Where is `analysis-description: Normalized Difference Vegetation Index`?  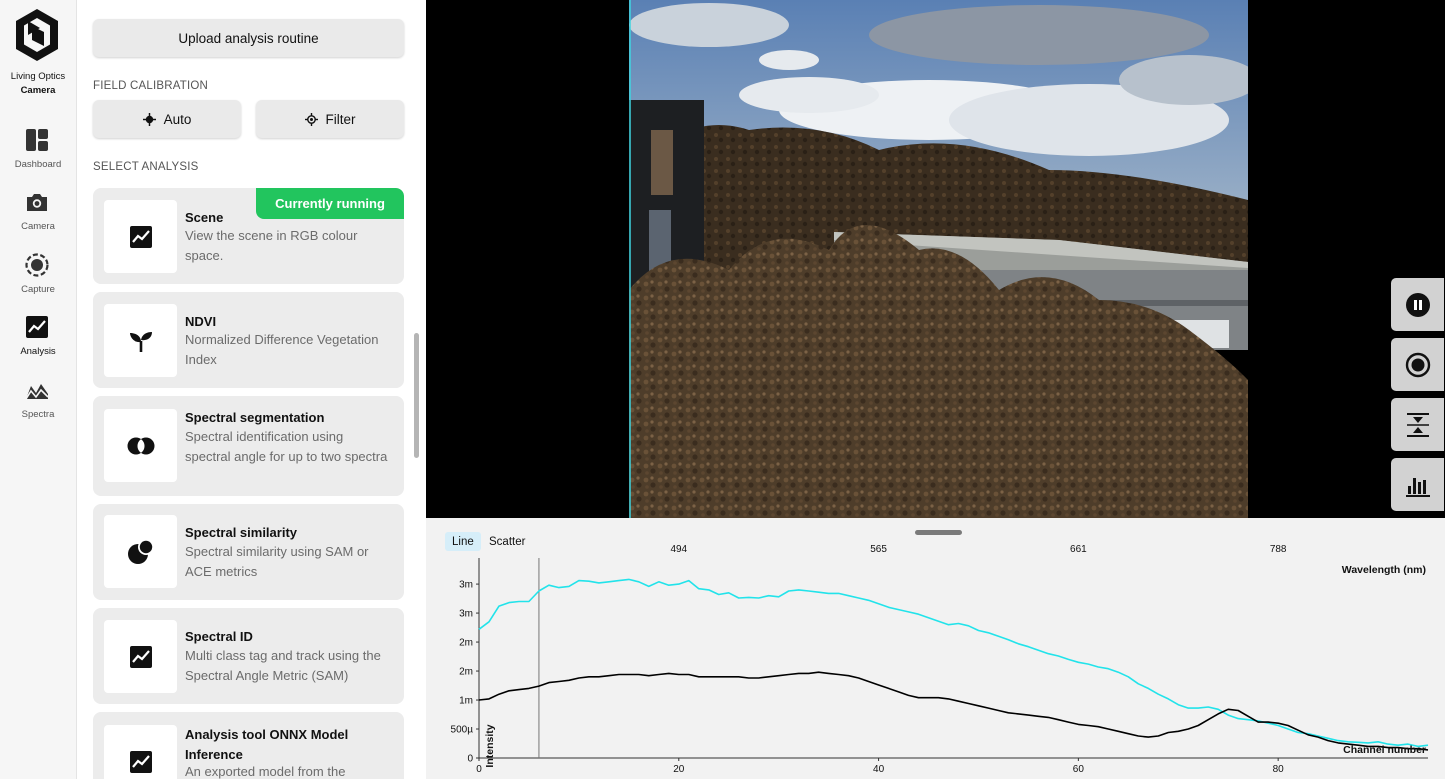
analysis-description: Normalized Difference Vegetation Index is located at coordinates (282, 349).